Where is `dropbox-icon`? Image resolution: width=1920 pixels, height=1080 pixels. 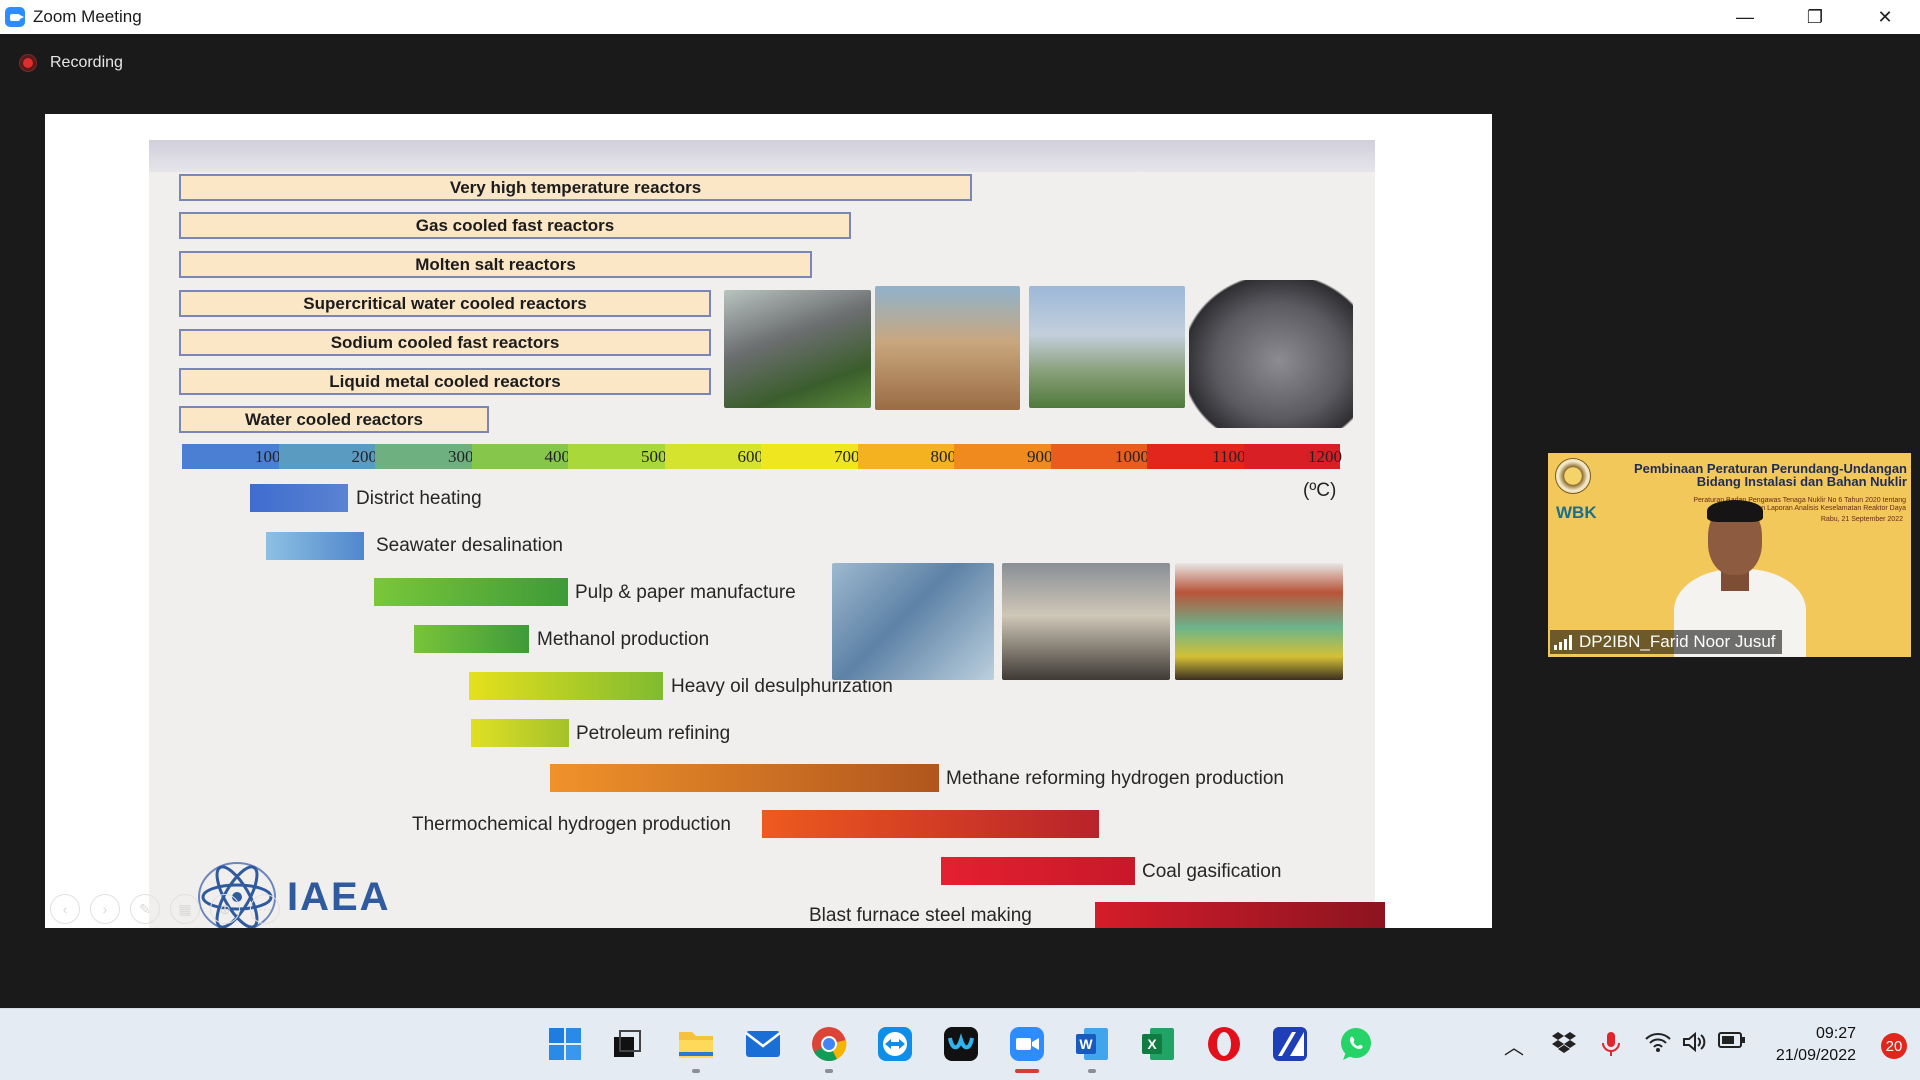 dropbox-icon is located at coordinates (1564, 1045).